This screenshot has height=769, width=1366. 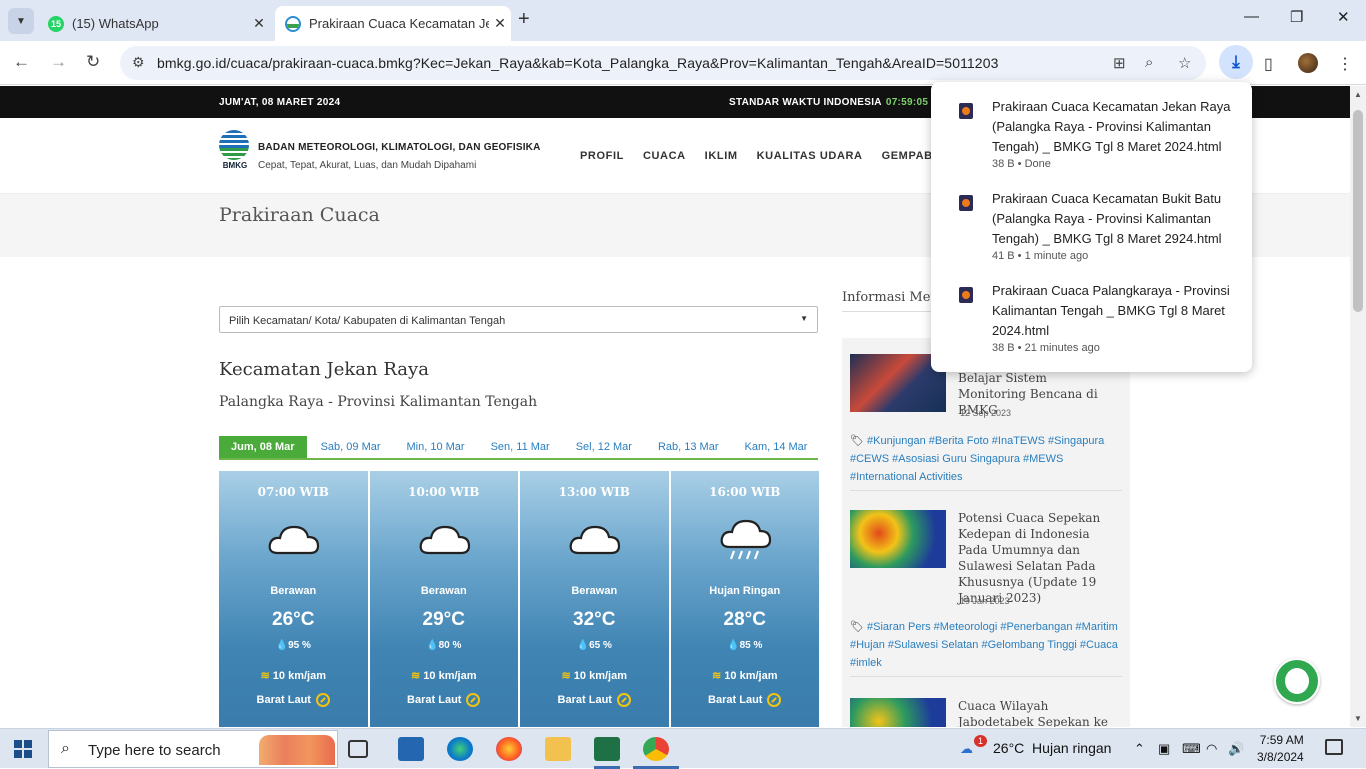 What do you see at coordinates (1358, 211) in the screenshot?
I see `scrollbar-thumb` at bounding box center [1358, 211].